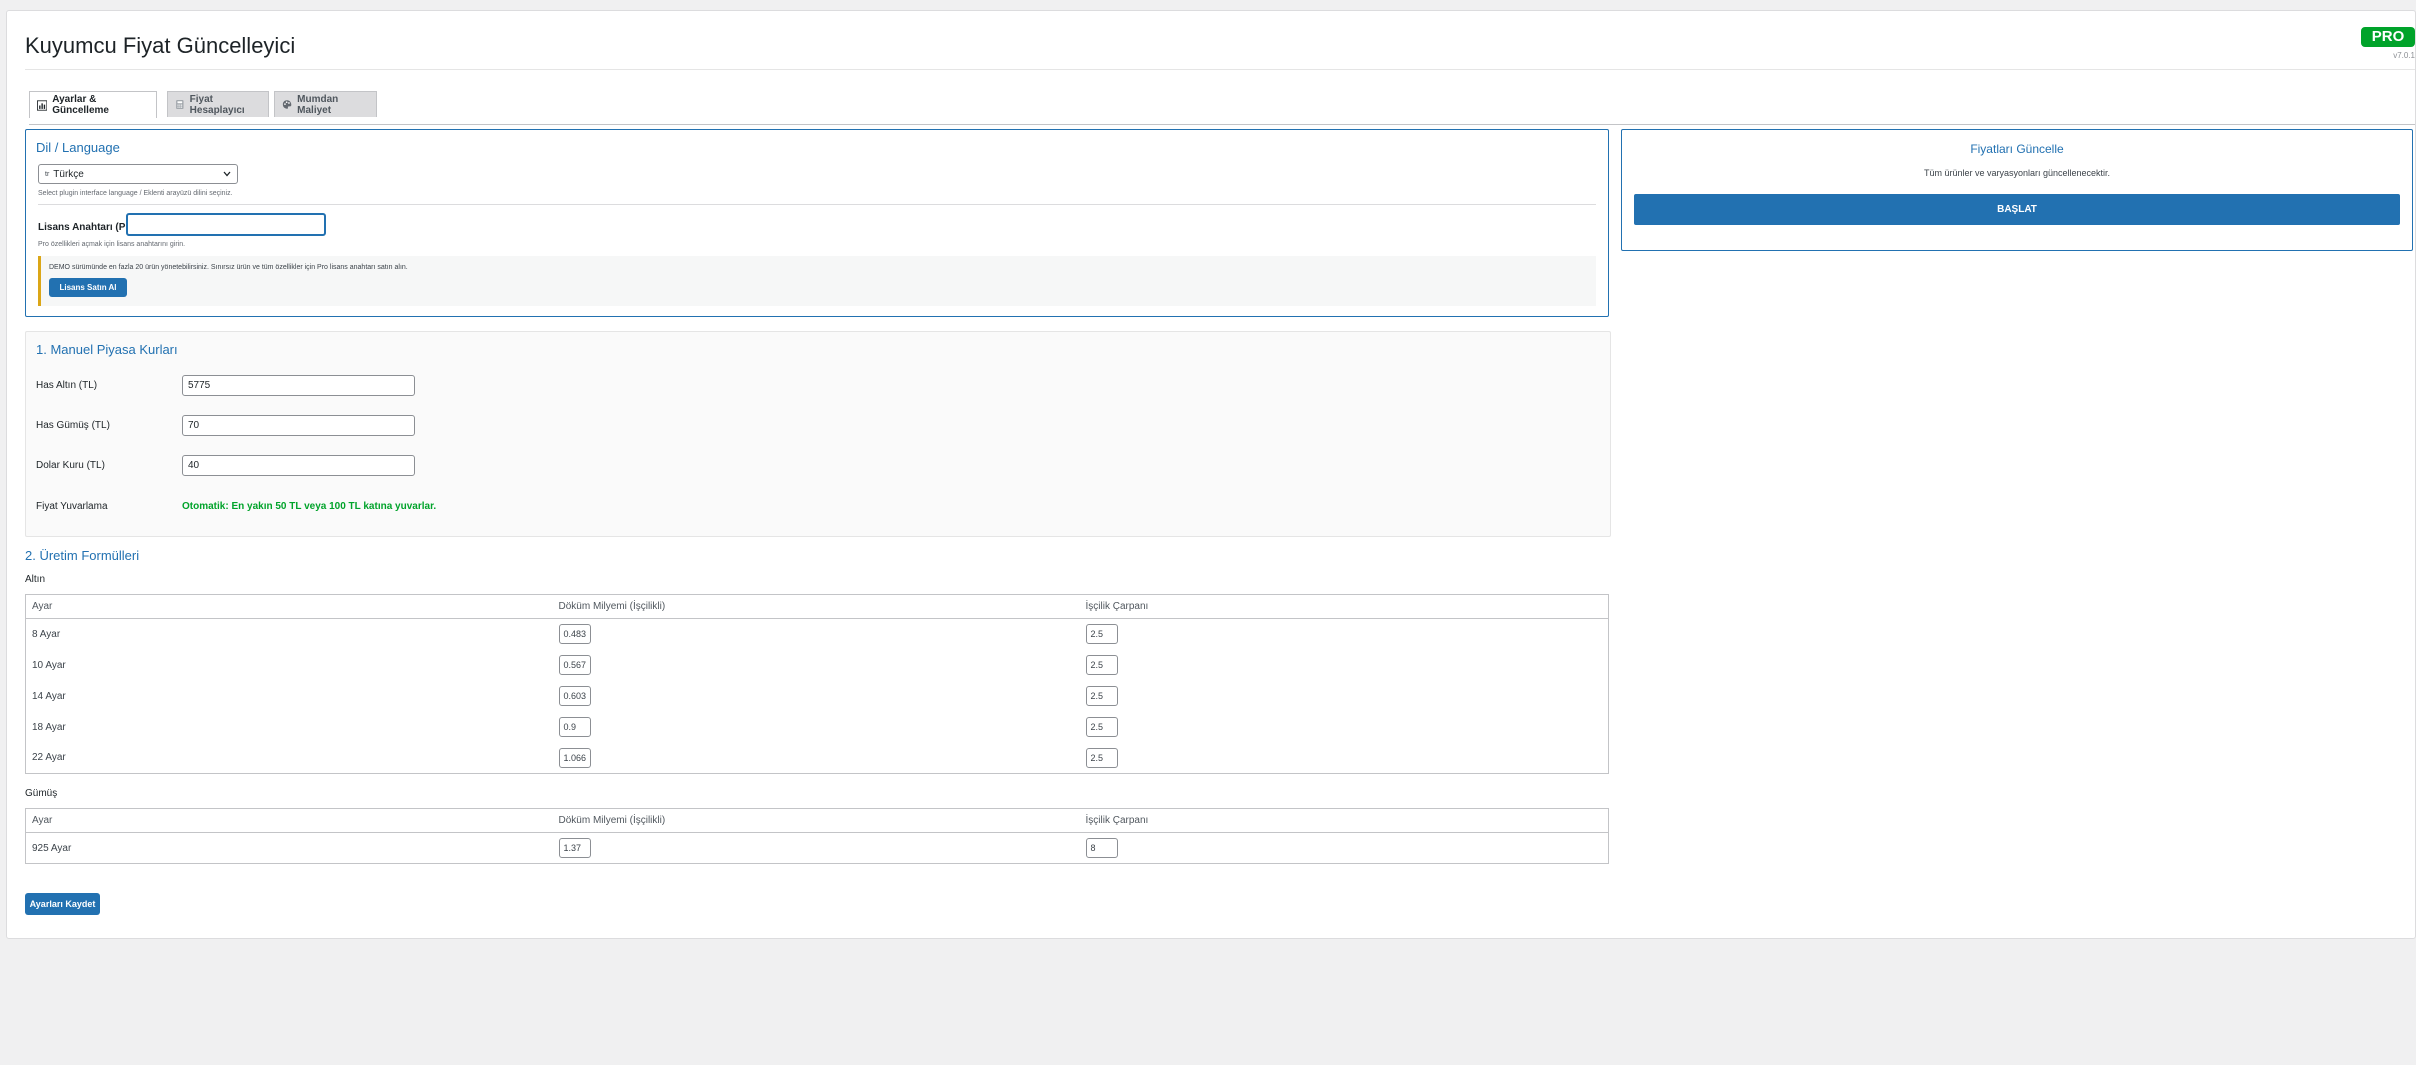 This screenshot has height=1065, width=2416. What do you see at coordinates (298, 425) in the screenshot?
I see `silver-rate-input: 70` at bounding box center [298, 425].